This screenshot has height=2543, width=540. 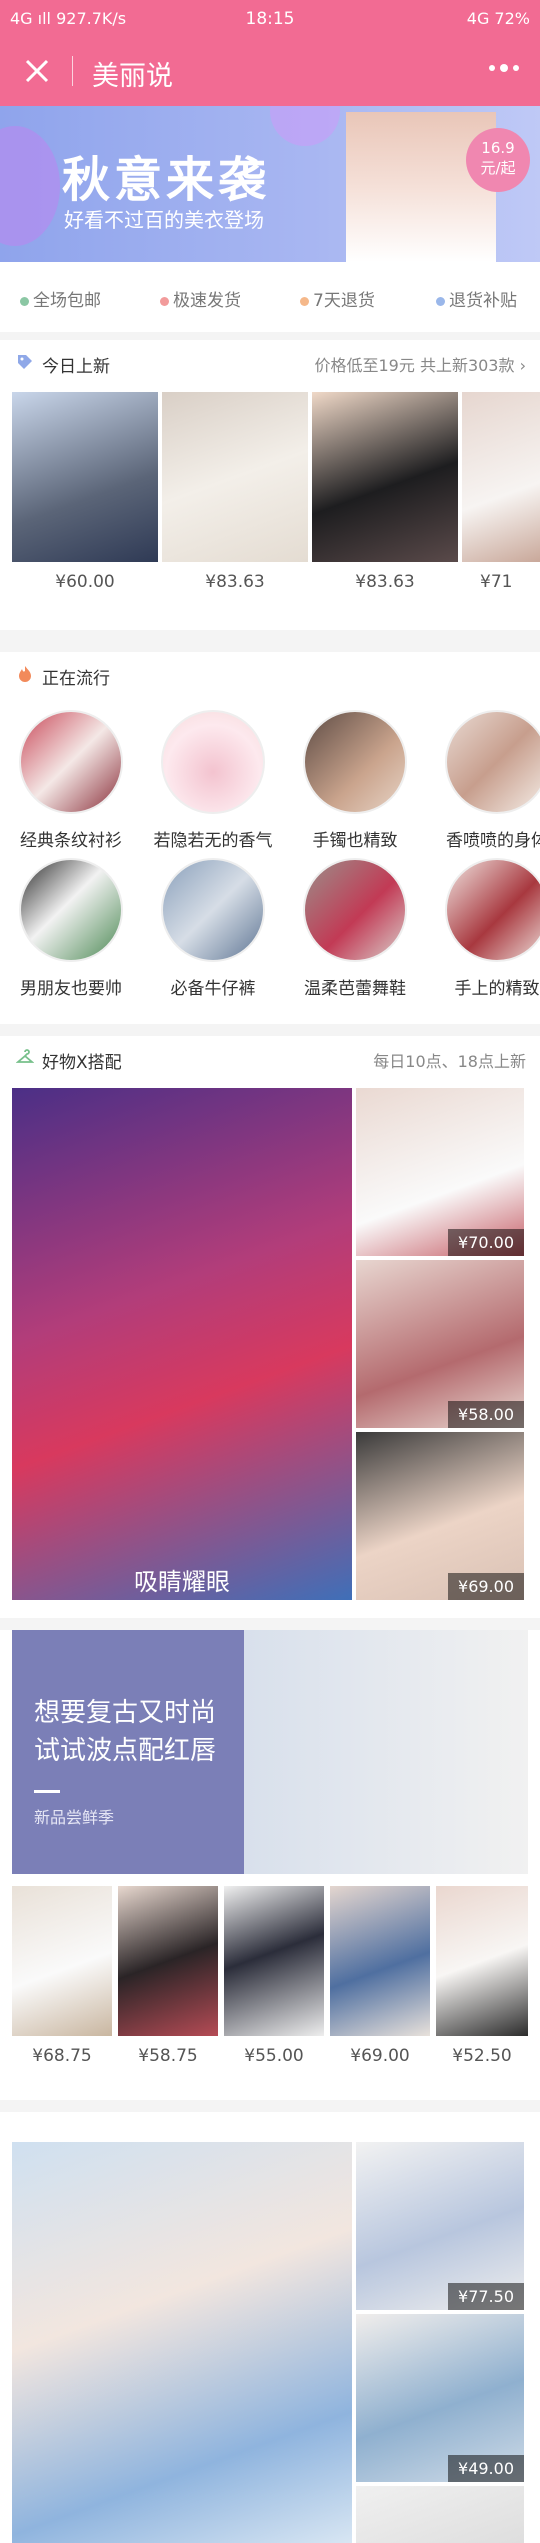 What do you see at coordinates (440, 1344) in the screenshot?
I see `outfit-item: ¥58.00` at bounding box center [440, 1344].